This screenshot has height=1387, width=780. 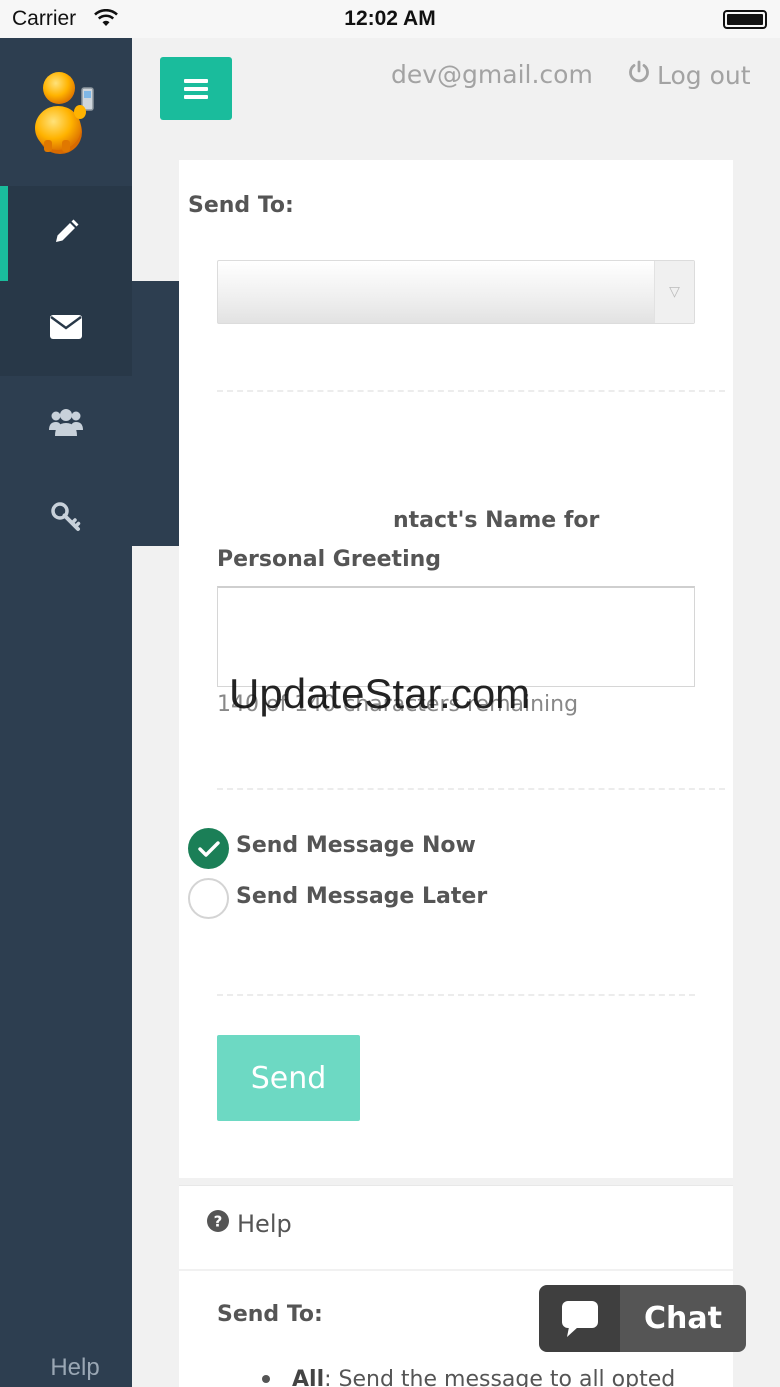 What do you see at coordinates (266, 1379) in the screenshot?
I see `bullet` at bounding box center [266, 1379].